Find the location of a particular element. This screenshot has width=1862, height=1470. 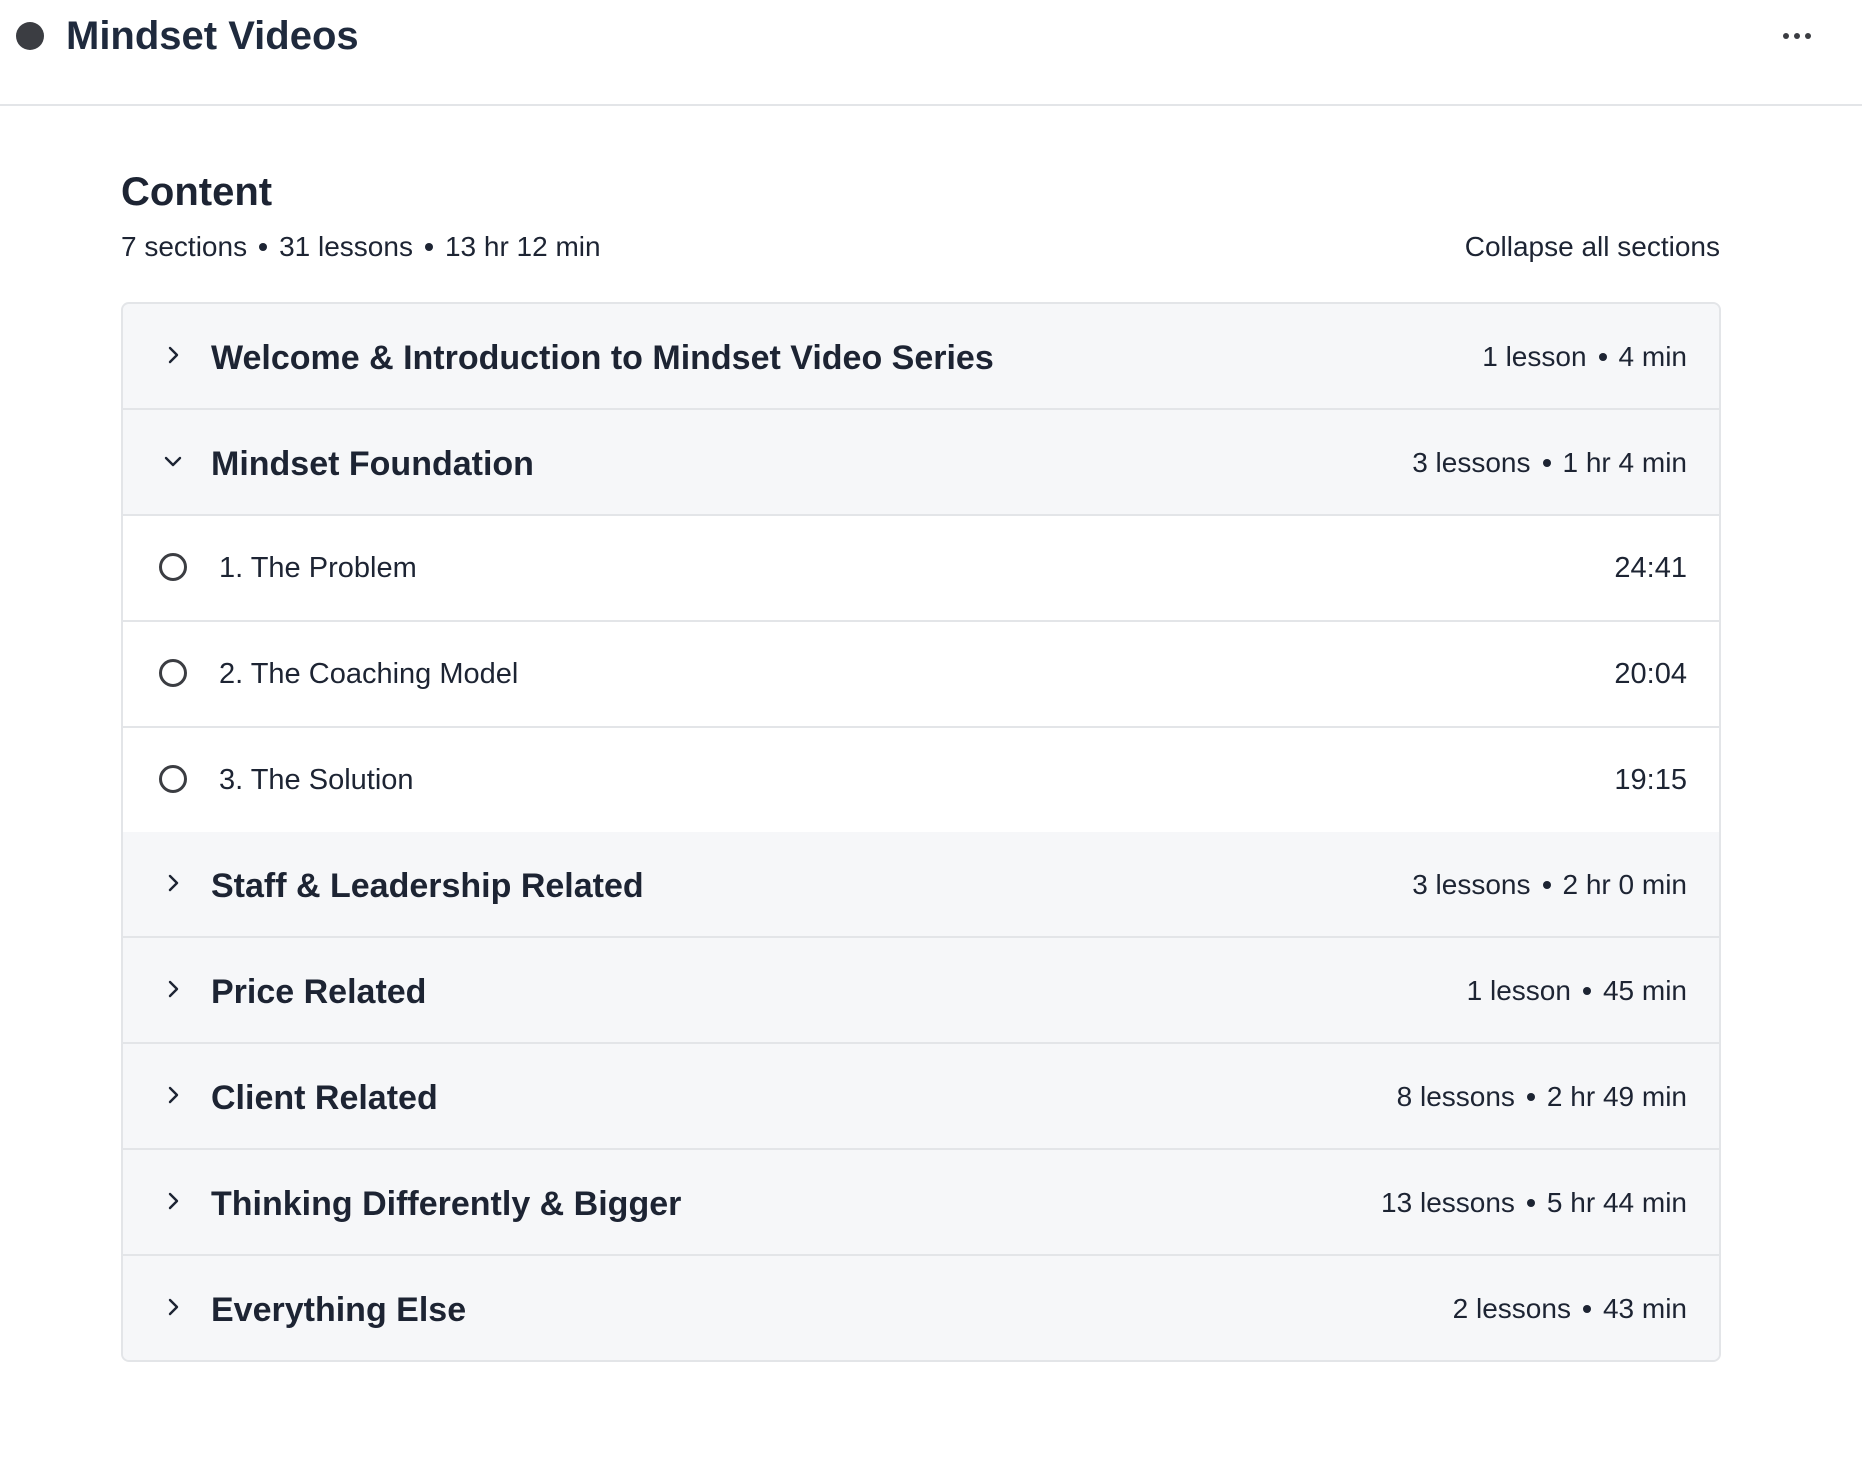

section-lesson-count: 2 lessons is located at coordinates (1511, 1308).